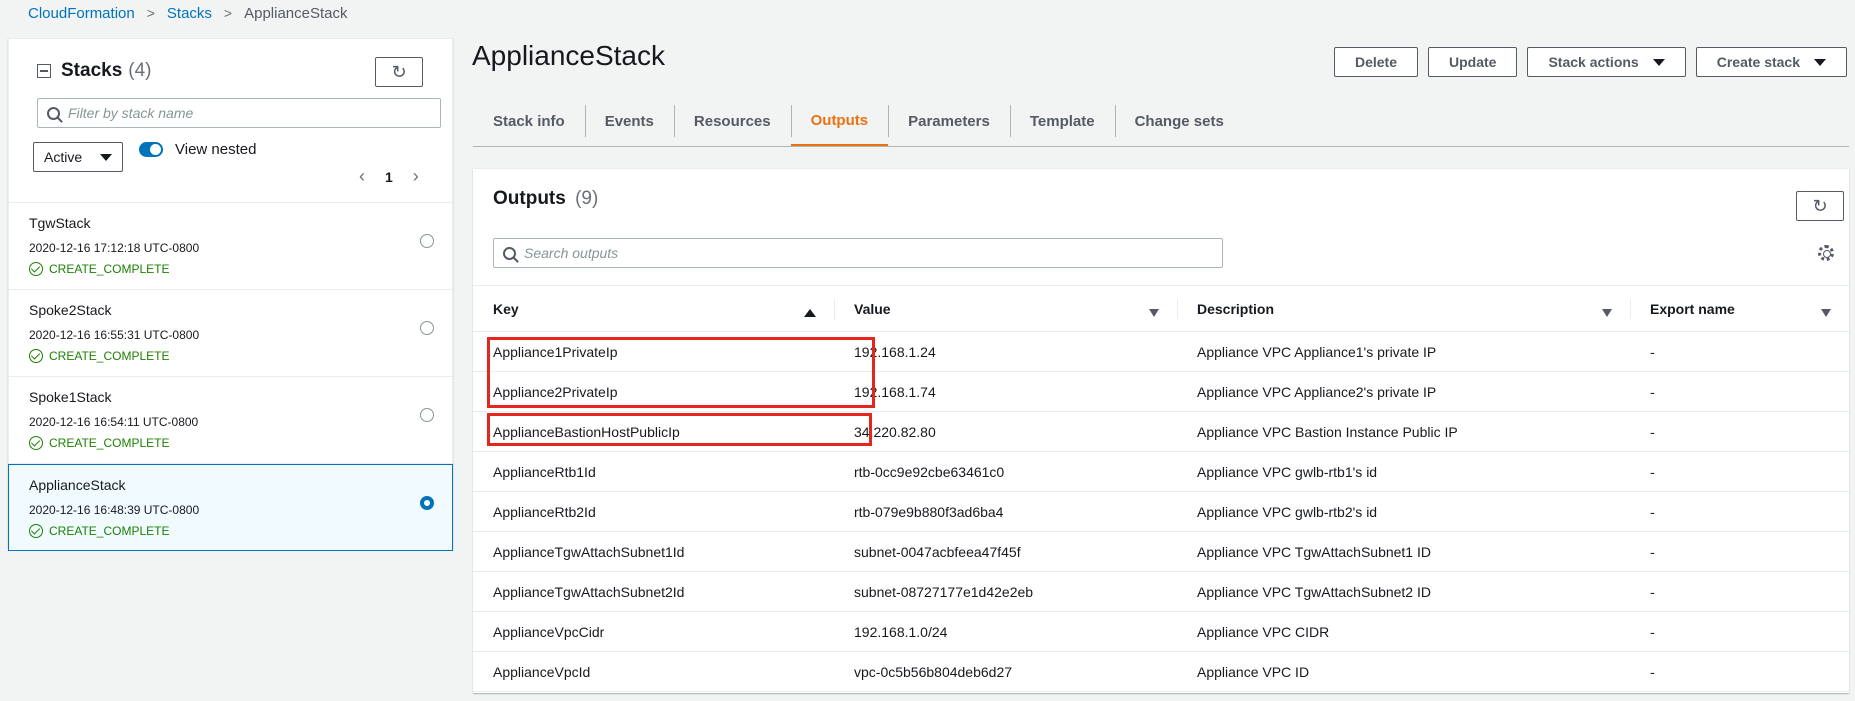 Image resolution: width=1855 pixels, height=701 pixels. I want to click on stack-actions-button: Stack actions, so click(1606, 62).